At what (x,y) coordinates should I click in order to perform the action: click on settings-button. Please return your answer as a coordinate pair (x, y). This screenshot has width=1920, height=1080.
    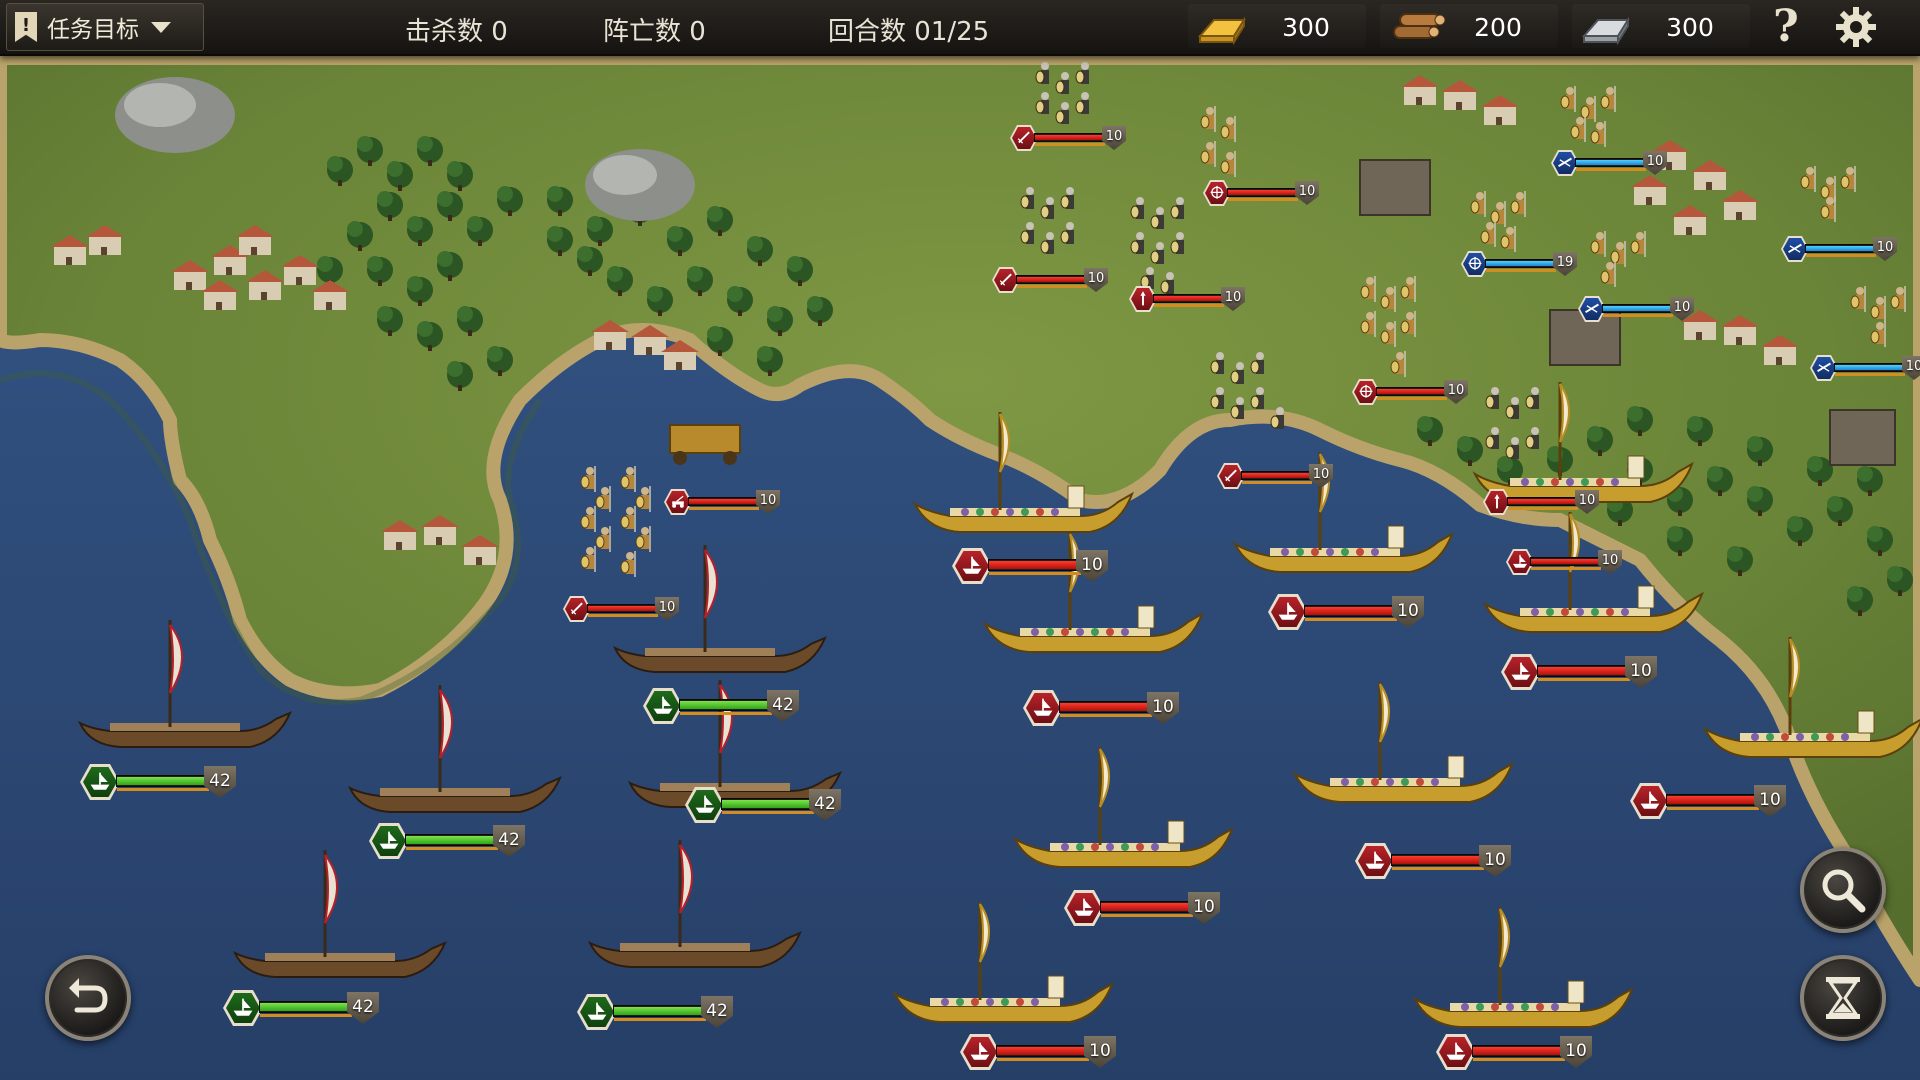
    Looking at the image, I should click on (1856, 27).